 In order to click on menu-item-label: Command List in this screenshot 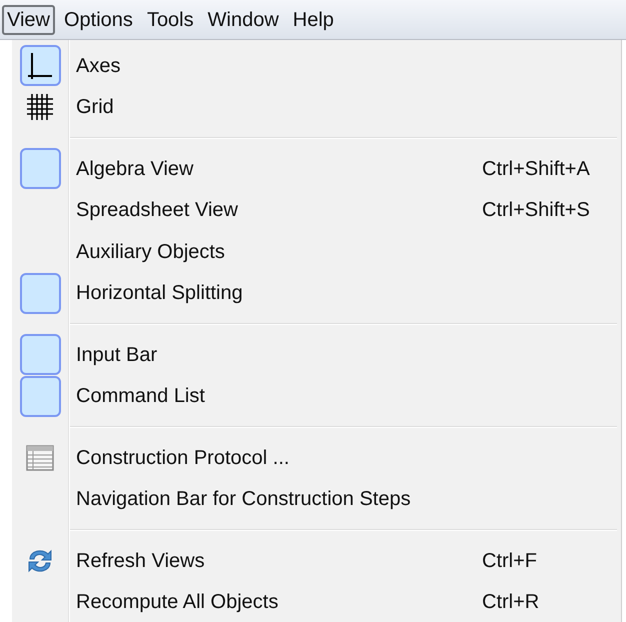, I will do `click(140, 397)`.